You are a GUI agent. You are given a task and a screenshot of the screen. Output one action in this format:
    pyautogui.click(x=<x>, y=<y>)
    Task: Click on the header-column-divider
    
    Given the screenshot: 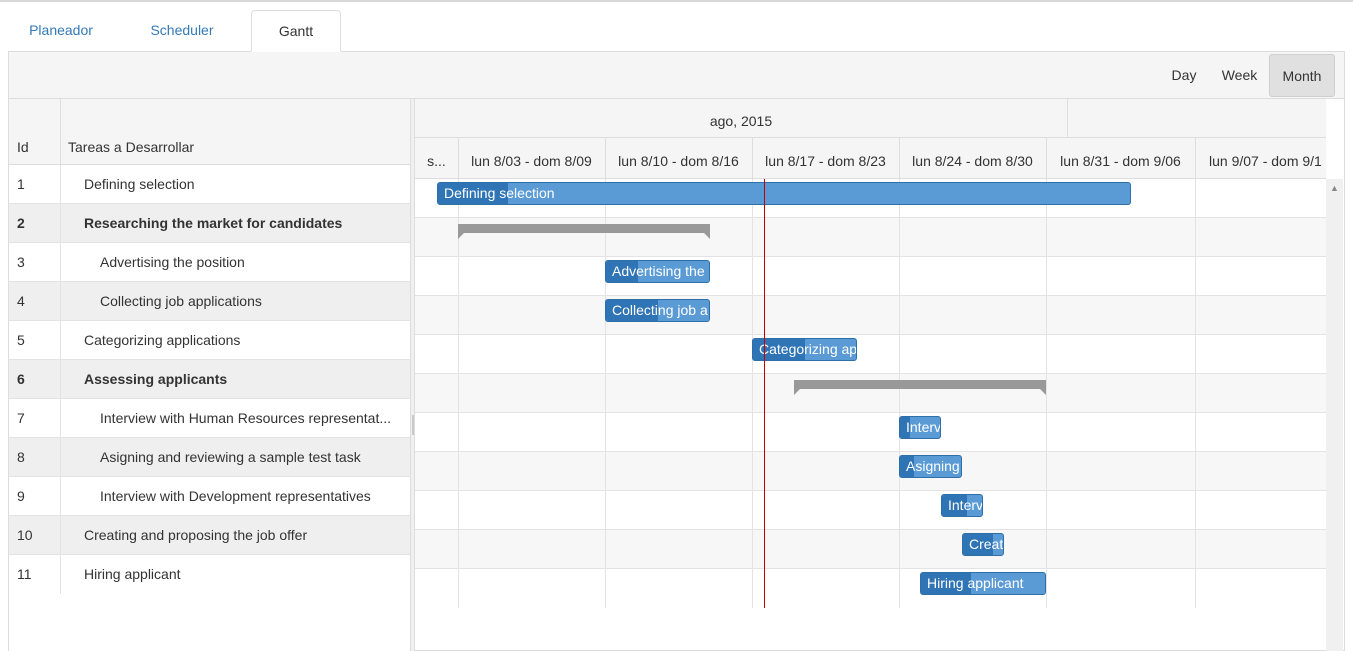 What is the action you would take?
    pyautogui.click(x=60, y=132)
    